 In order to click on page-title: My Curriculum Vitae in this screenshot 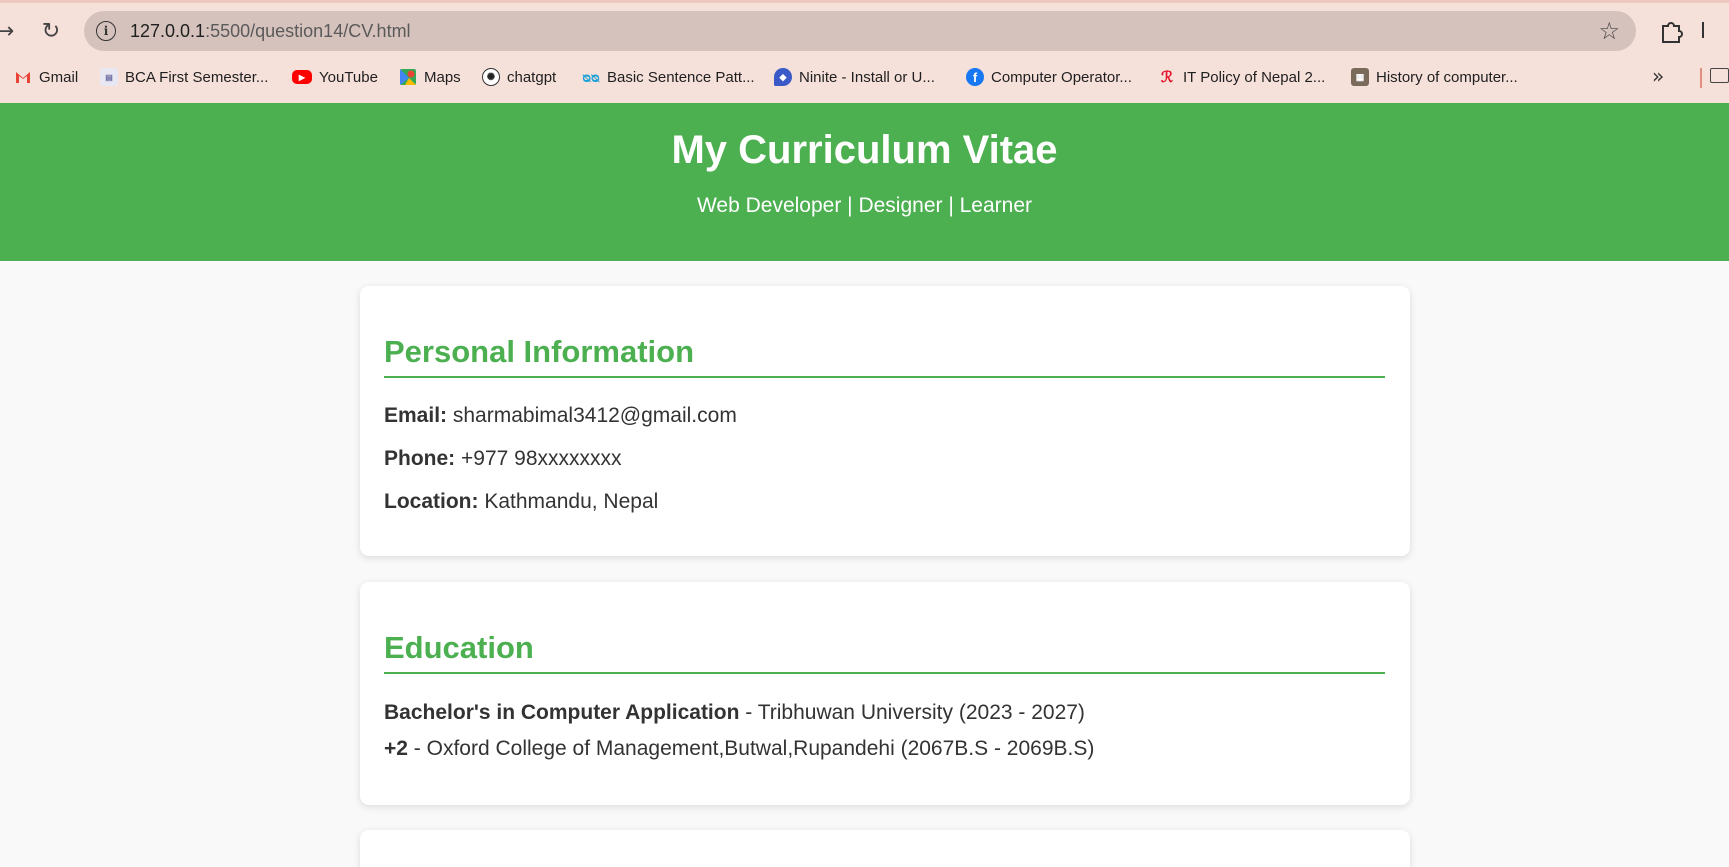, I will do `click(864, 150)`.